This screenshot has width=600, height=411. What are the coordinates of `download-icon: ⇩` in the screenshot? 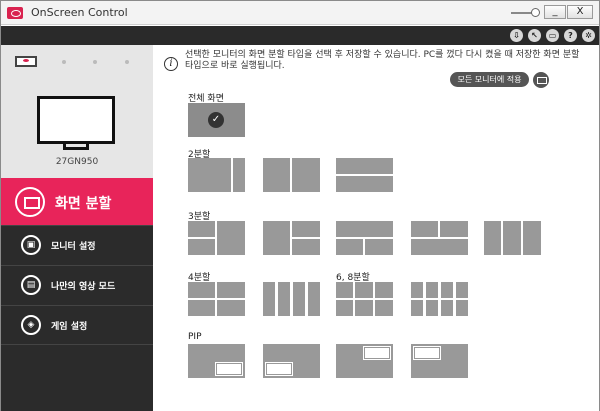 It's located at (516, 35).